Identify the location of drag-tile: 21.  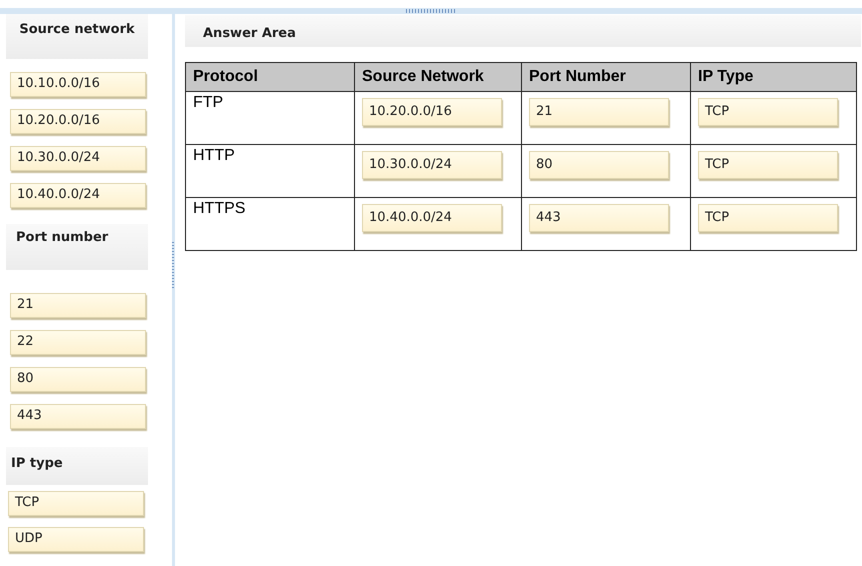
(78, 305).